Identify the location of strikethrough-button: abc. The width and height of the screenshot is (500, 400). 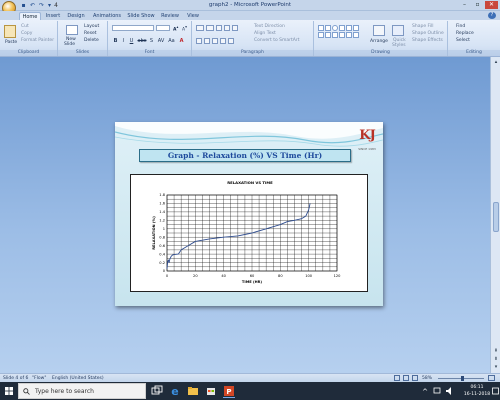
(142, 41).